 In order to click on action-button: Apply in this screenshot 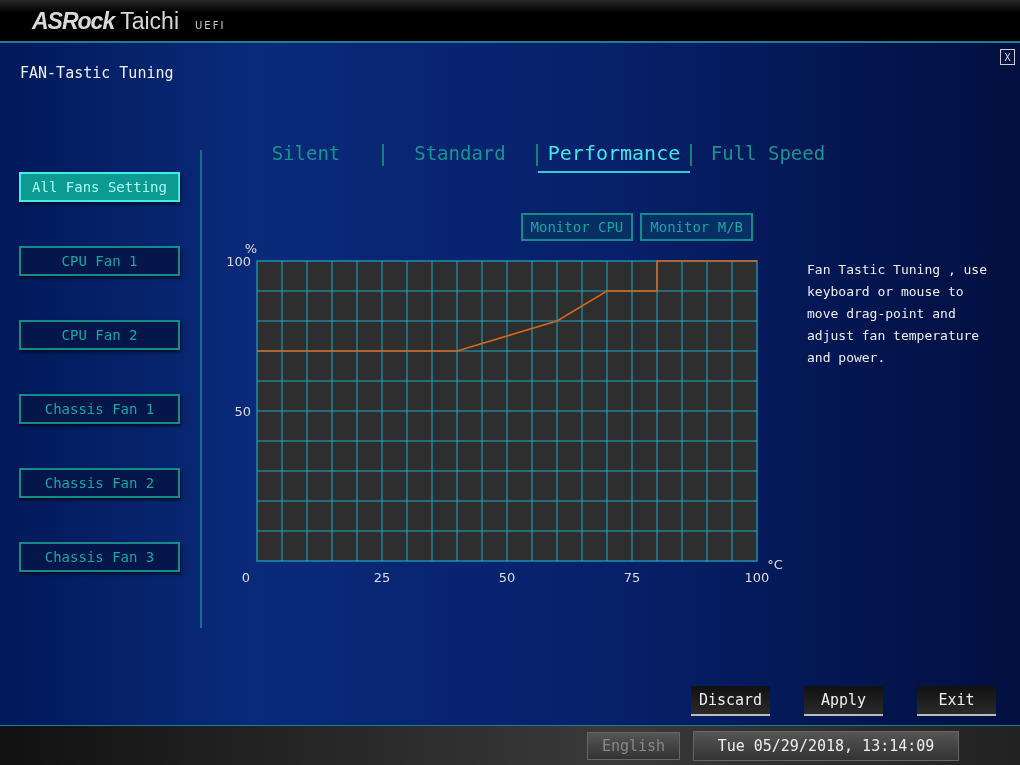, I will do `click(843, 701)`.